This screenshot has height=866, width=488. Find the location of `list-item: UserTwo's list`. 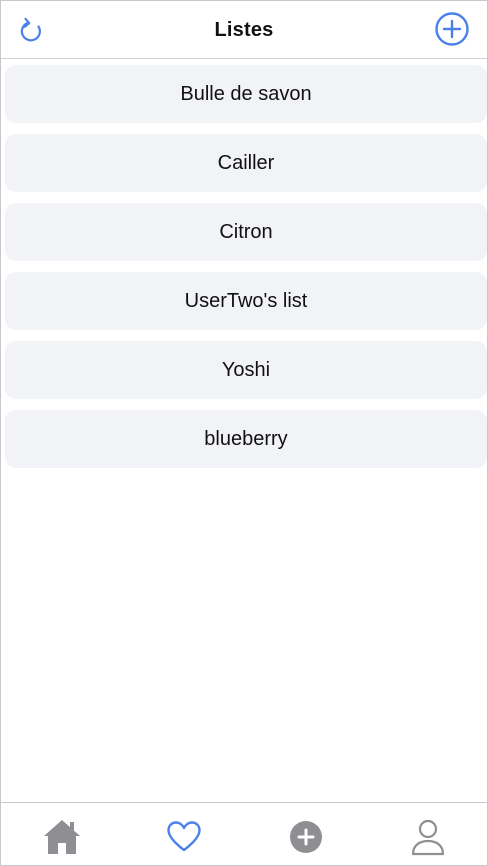

list-item: UserTwo's list is located at coordinates (246, 301).